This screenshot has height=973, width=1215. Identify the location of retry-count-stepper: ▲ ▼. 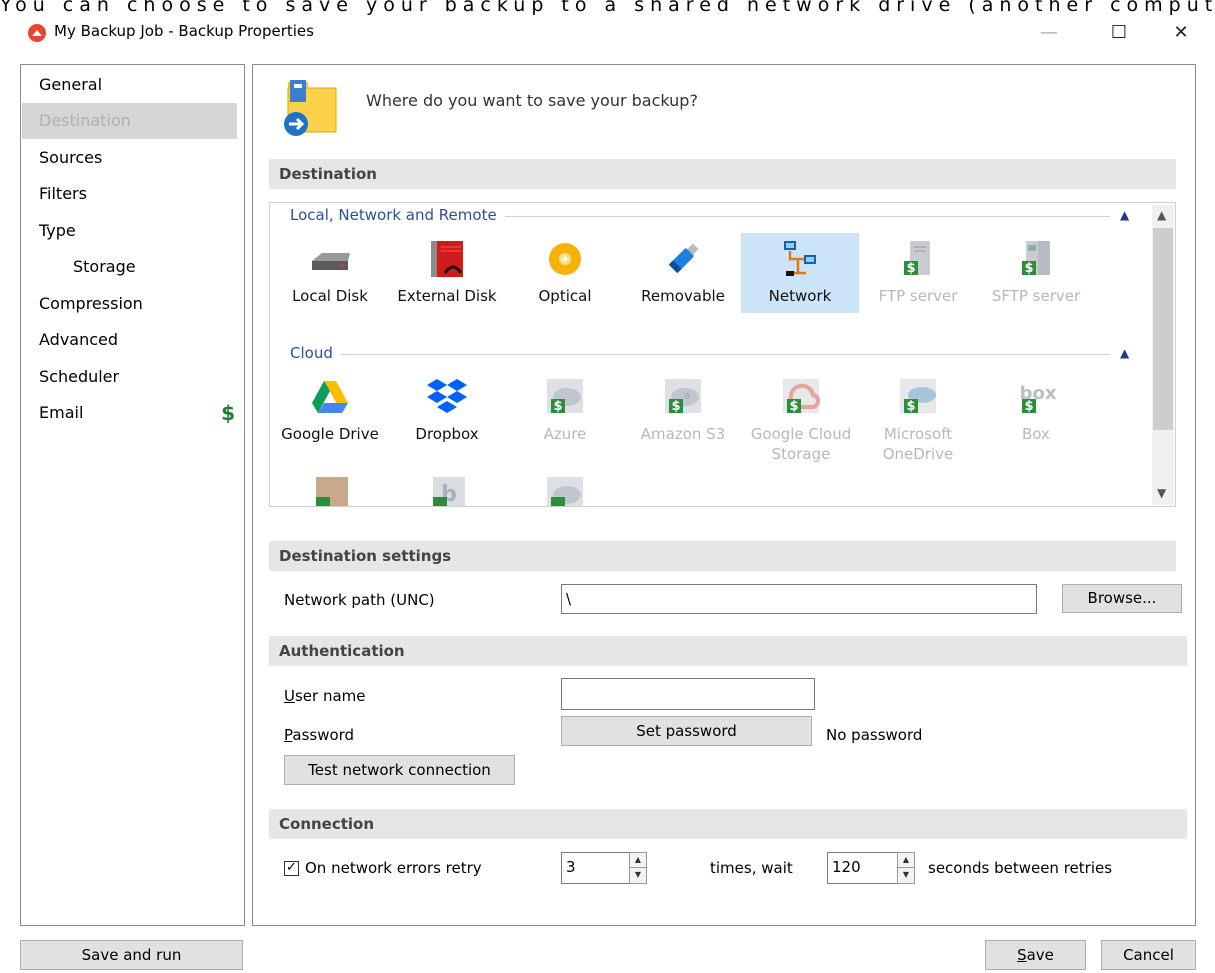
(638, 868).